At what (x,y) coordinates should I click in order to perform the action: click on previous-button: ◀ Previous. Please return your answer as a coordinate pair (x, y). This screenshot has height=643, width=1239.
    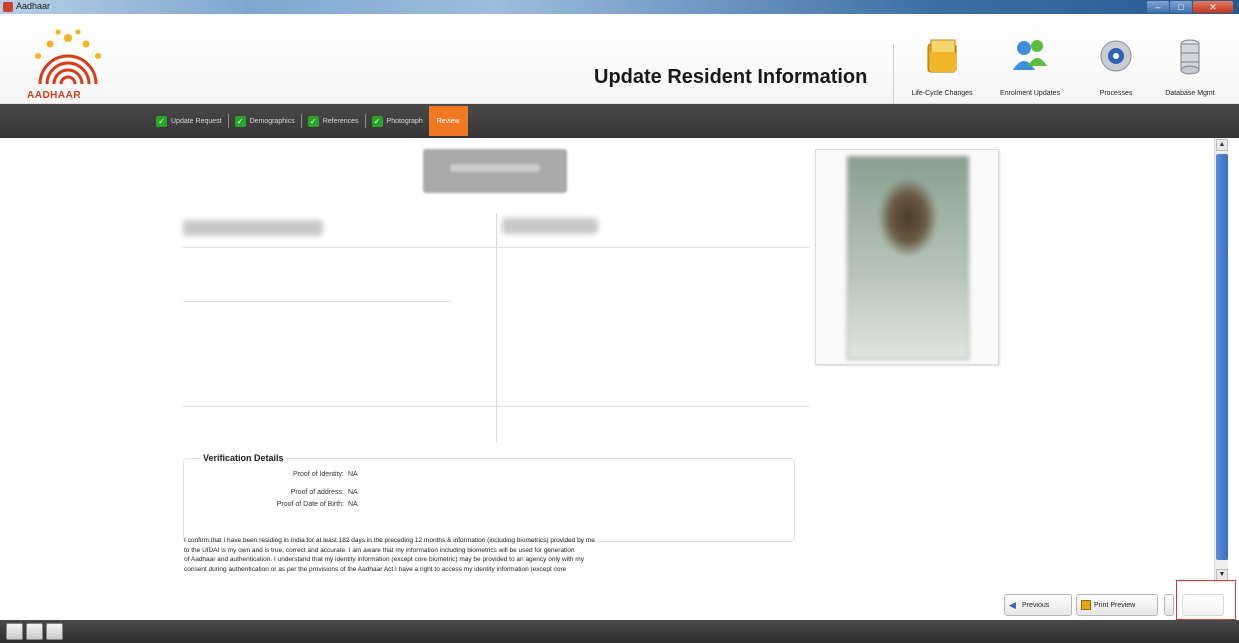
    Looking at the image, I should click on (1038, 605).